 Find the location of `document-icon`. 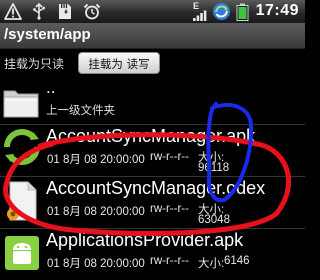

document-icon is located at coordinates (22, 201).